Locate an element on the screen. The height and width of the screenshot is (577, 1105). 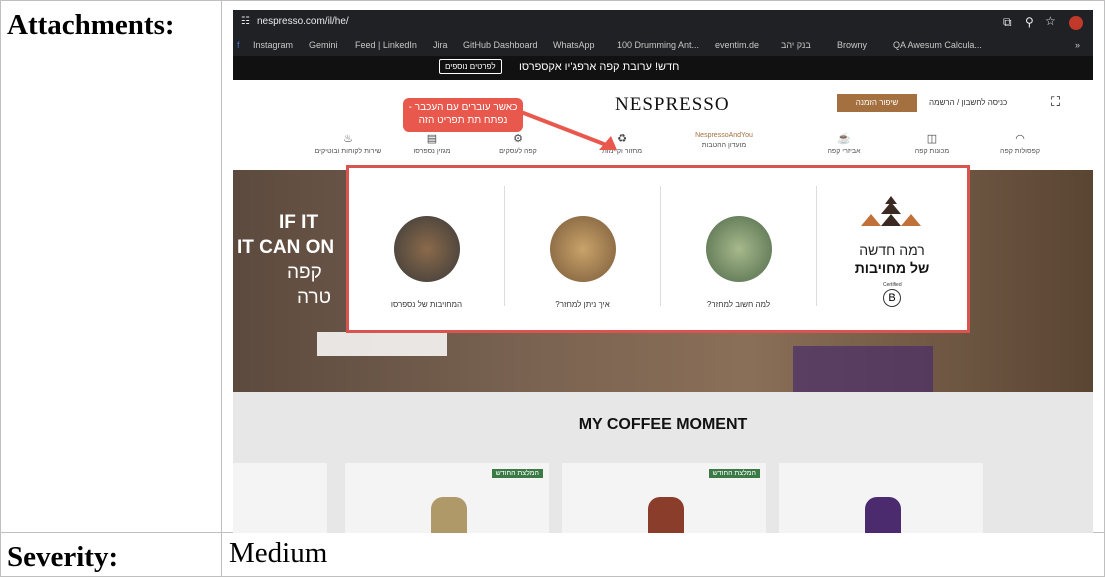
nav-club: NespressoAndYou מועדון ההטבות is located at coordinates (724, 140).